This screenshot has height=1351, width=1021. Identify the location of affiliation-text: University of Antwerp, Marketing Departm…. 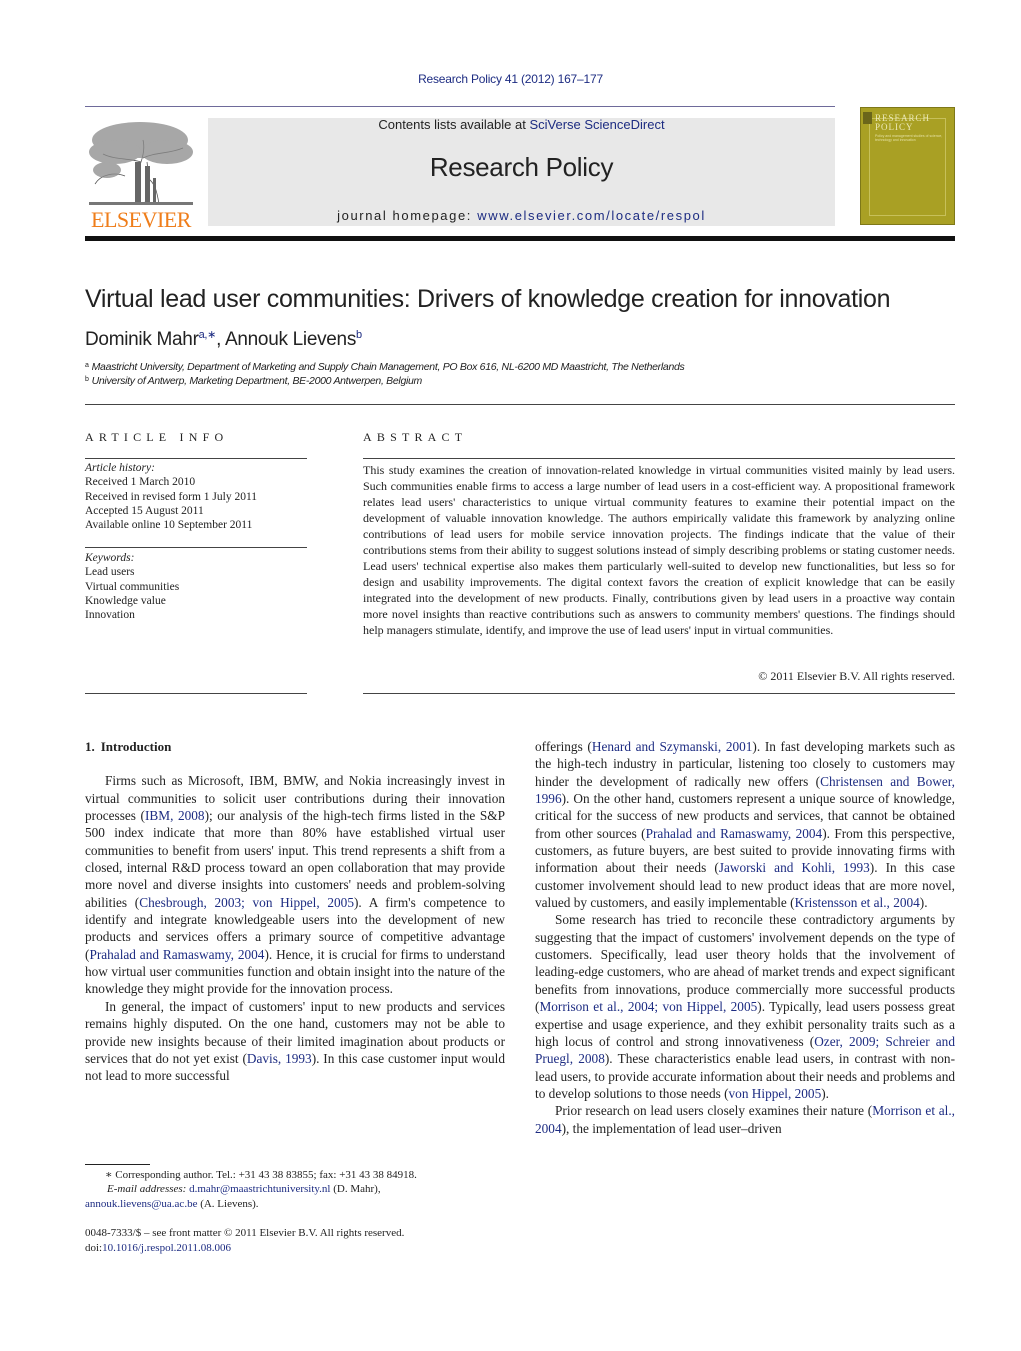
(257, 381).